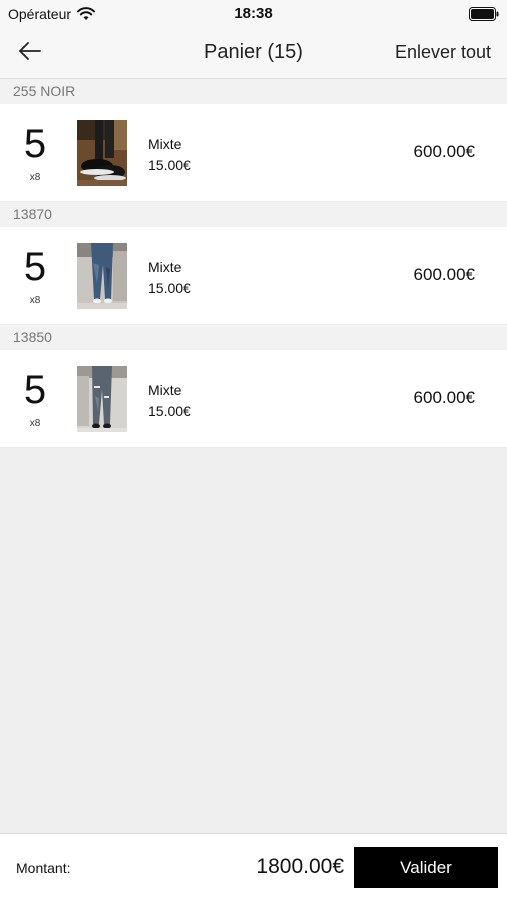  What do you see at coordinates (102, 153) in the screenshot?
I see `shoes-photo` at bounding box center [102, 153].